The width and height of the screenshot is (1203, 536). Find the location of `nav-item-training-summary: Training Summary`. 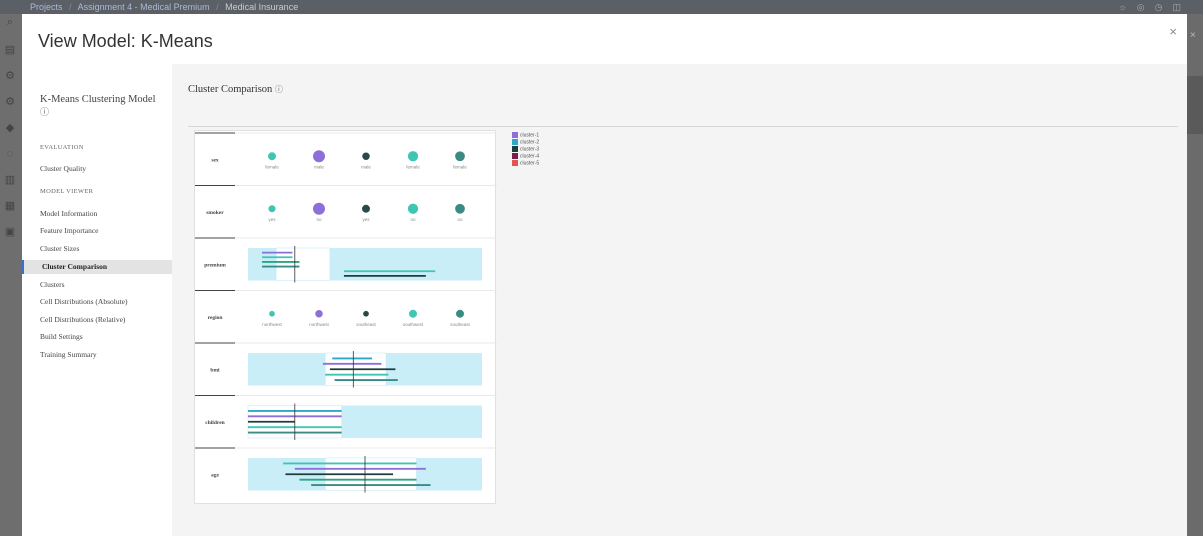

nav-item-training-summary: Training Summary is located at coordinates (106, 355).